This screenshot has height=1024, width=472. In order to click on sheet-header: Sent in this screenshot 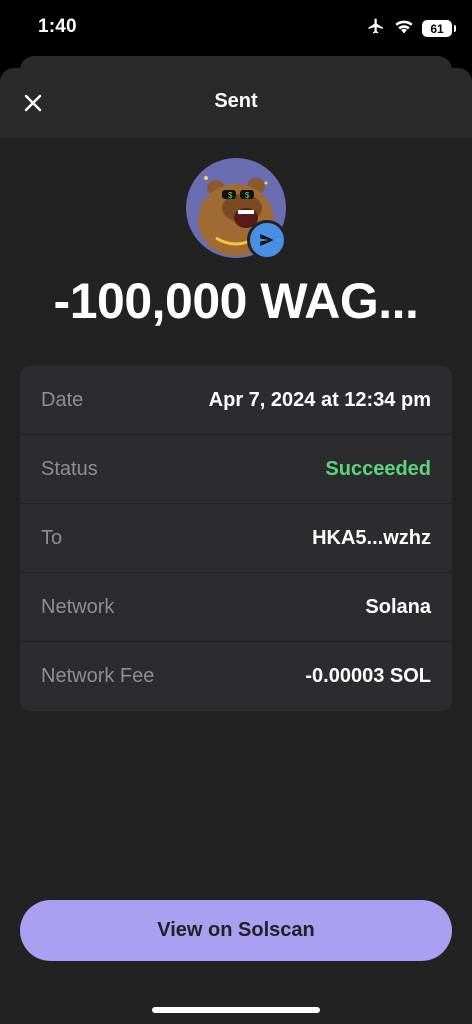, I will do `click(236, 103)`.